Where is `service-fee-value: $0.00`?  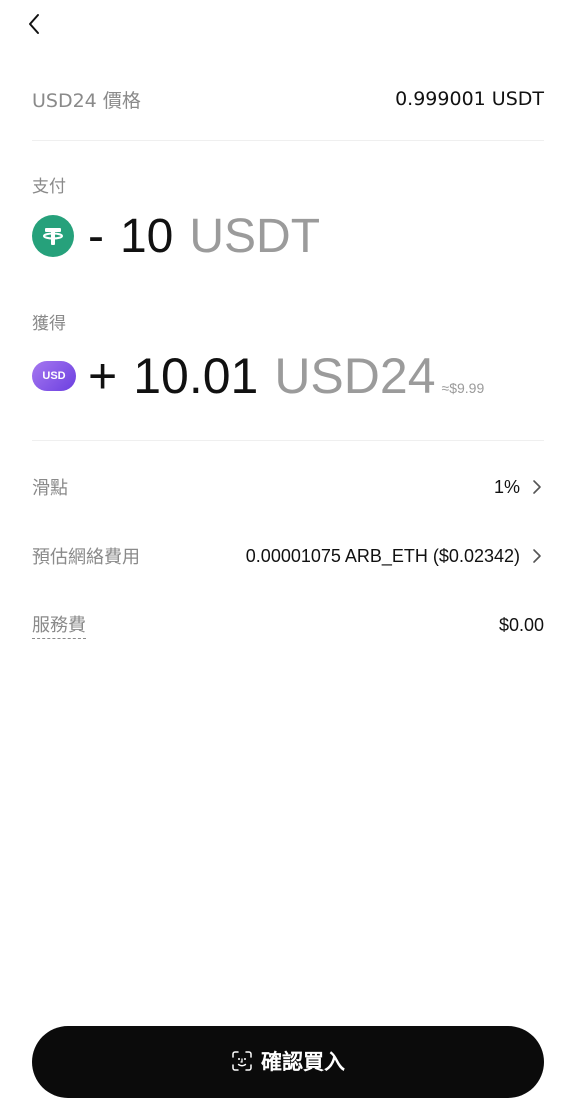
service-fee-value: $0.00 is located at coordinates (521, 624).